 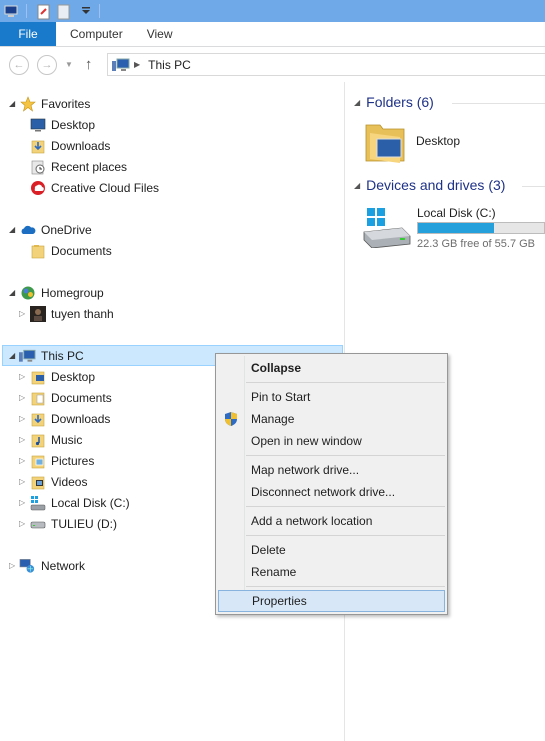 I want to click on nav-label: This PC, so click(x=62, y=355).